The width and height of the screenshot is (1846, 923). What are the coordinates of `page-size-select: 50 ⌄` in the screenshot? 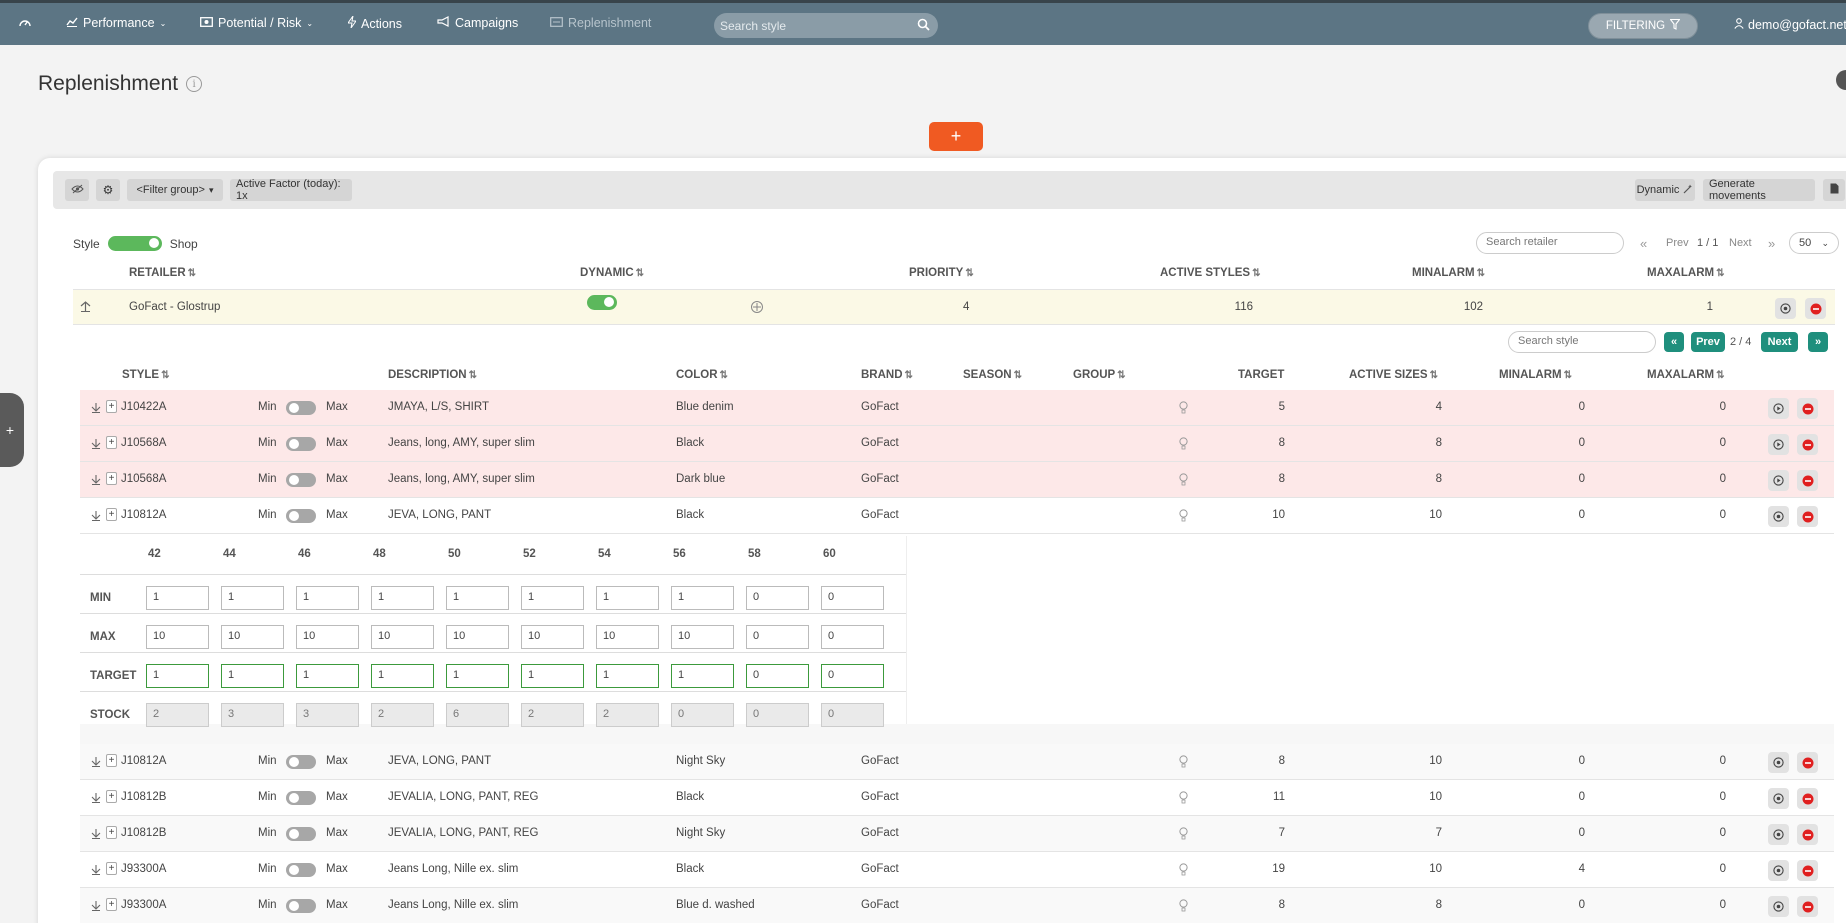 It's located at (1814, 243).